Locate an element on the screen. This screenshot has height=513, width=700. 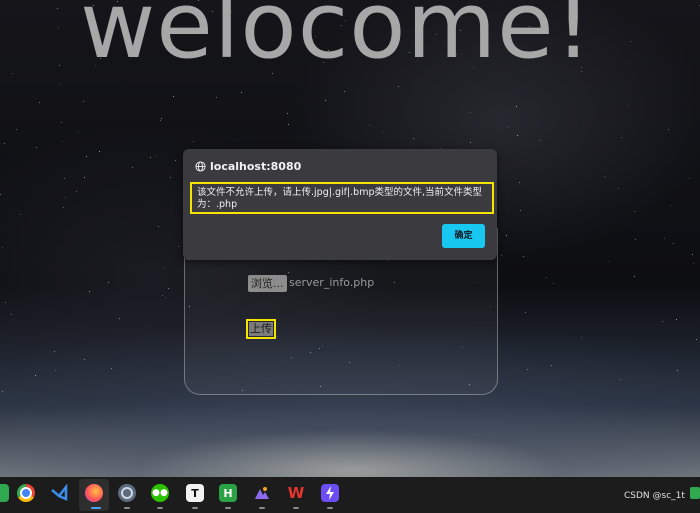
wps-icon: W is located at coordinates (296, 493).